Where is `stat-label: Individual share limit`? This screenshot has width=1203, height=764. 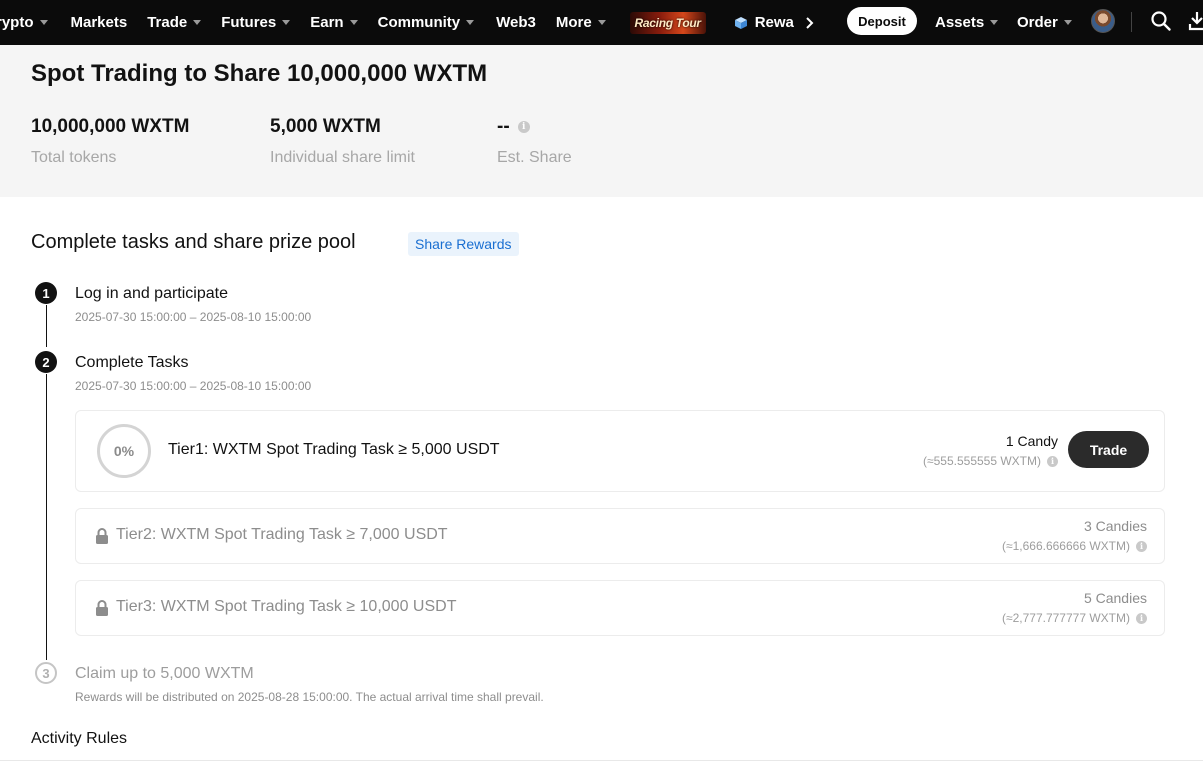 stat-label: Individual share limit is located at coordinates (342, 157).